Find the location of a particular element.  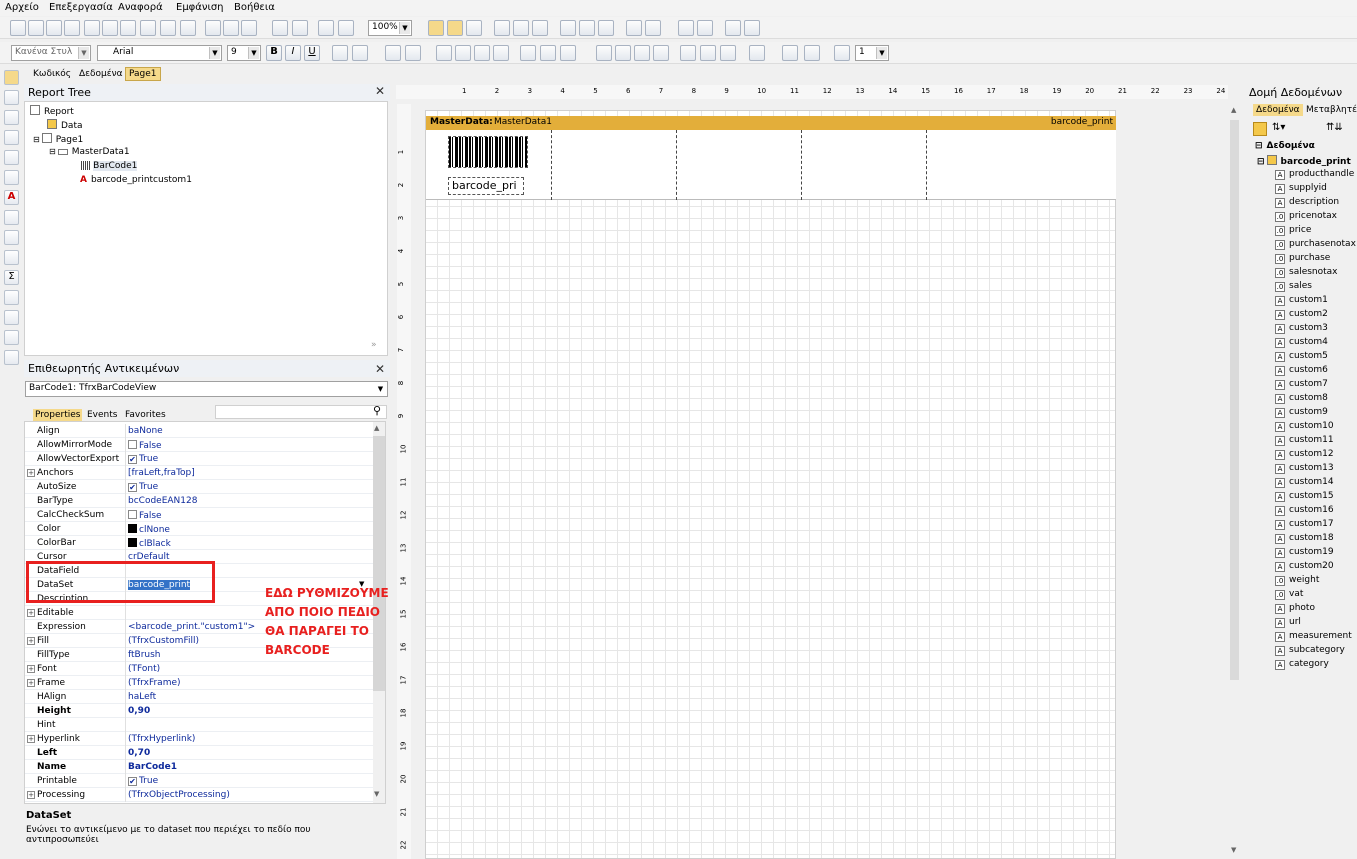

align-top-icon is located at coordinates (568, 28).